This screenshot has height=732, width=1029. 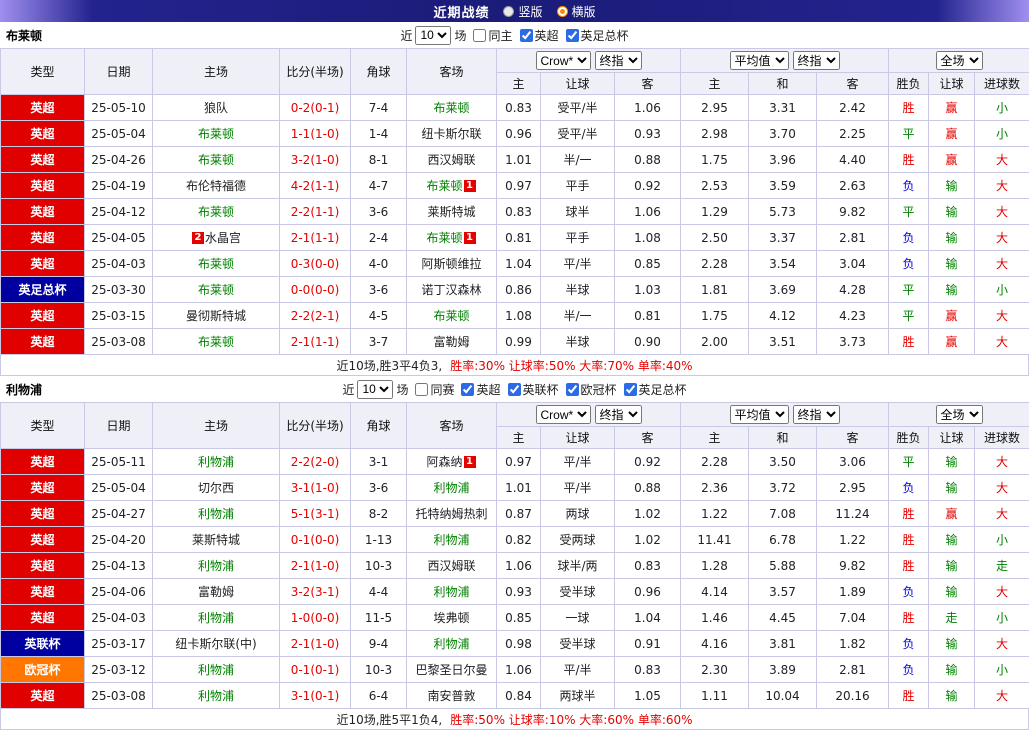 What do you see at coordinates (118, 461) in the screenshot?
I see `match-date: 25-05-11` at bounding box center [118, 461].